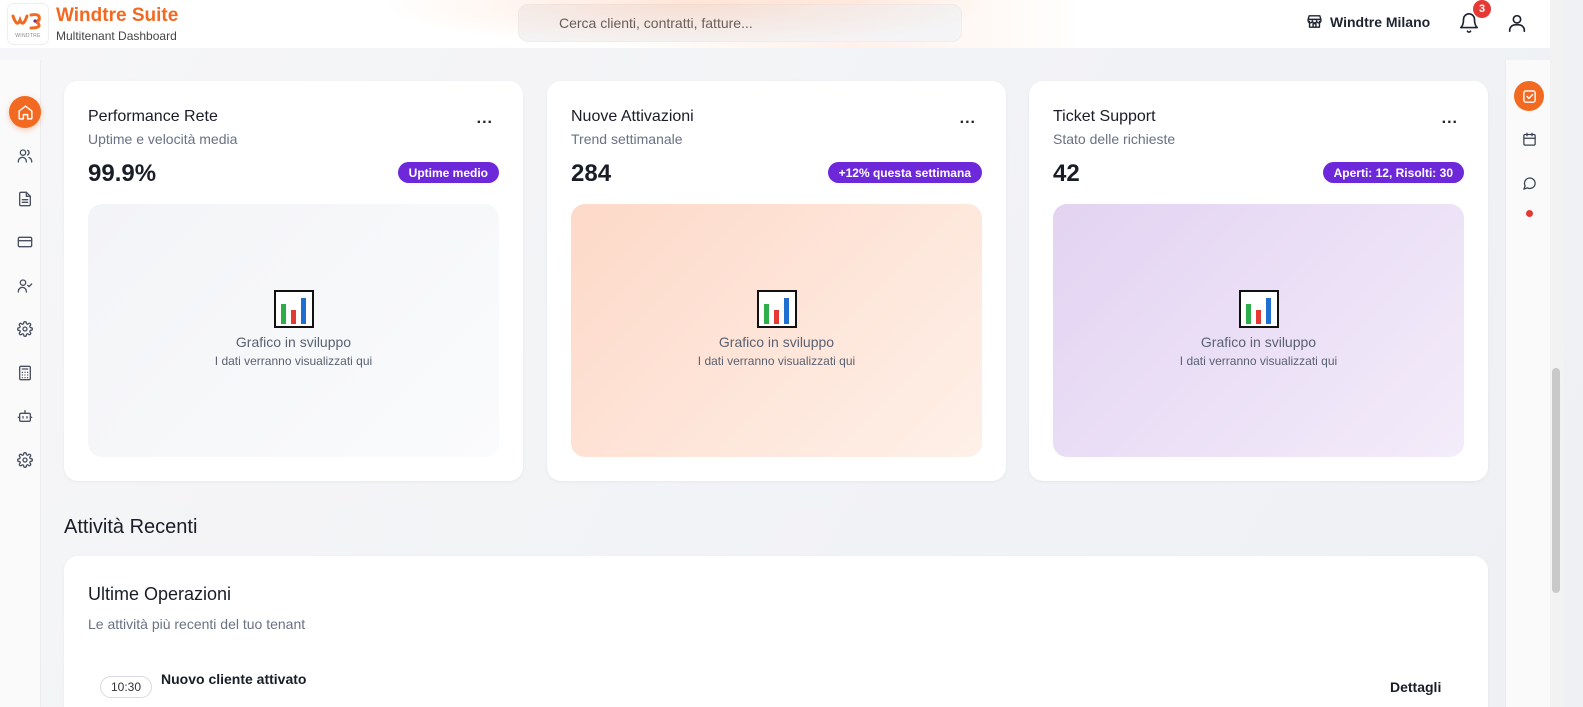 The height and width of the screenshot is (707, 1583). I want to click on sidebar-item-settings, so click(25, 460).